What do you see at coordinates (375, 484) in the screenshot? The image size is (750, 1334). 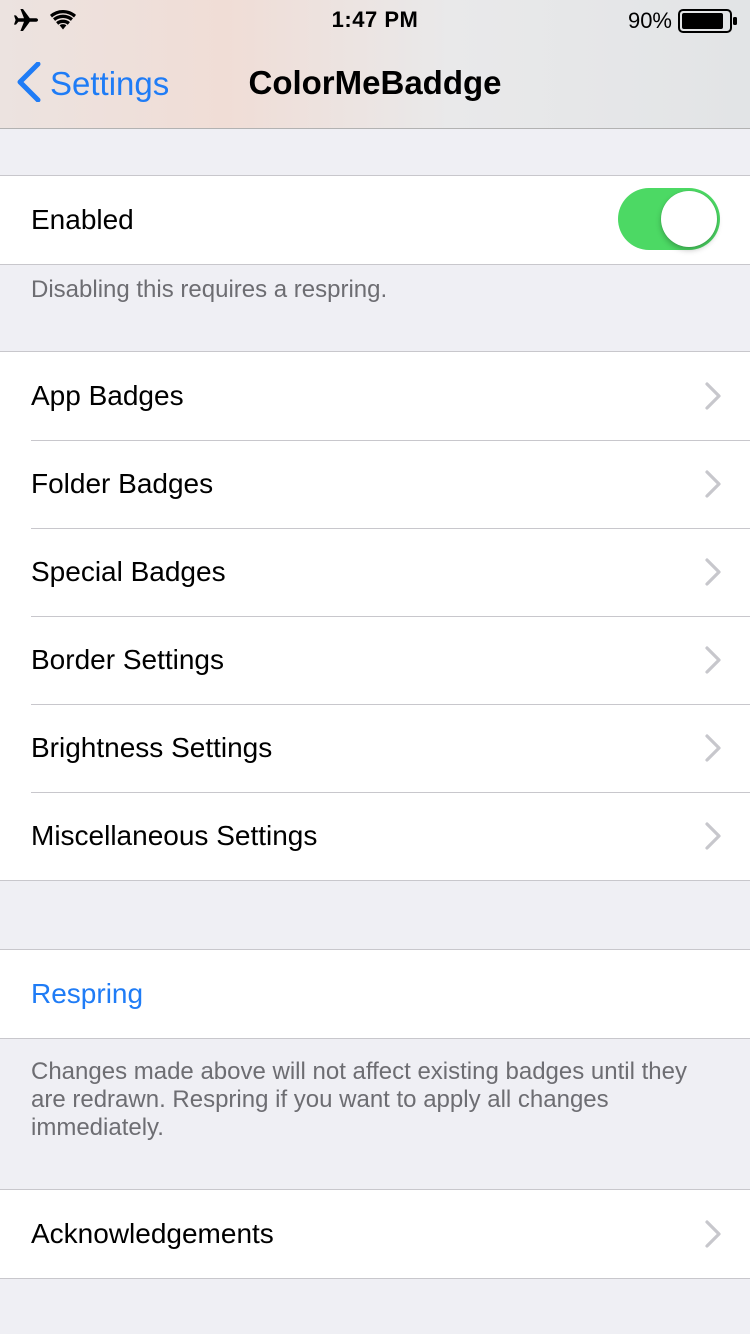 I see `list-item-folder-badges: Folder Badges` at bounding box center [375, 484].